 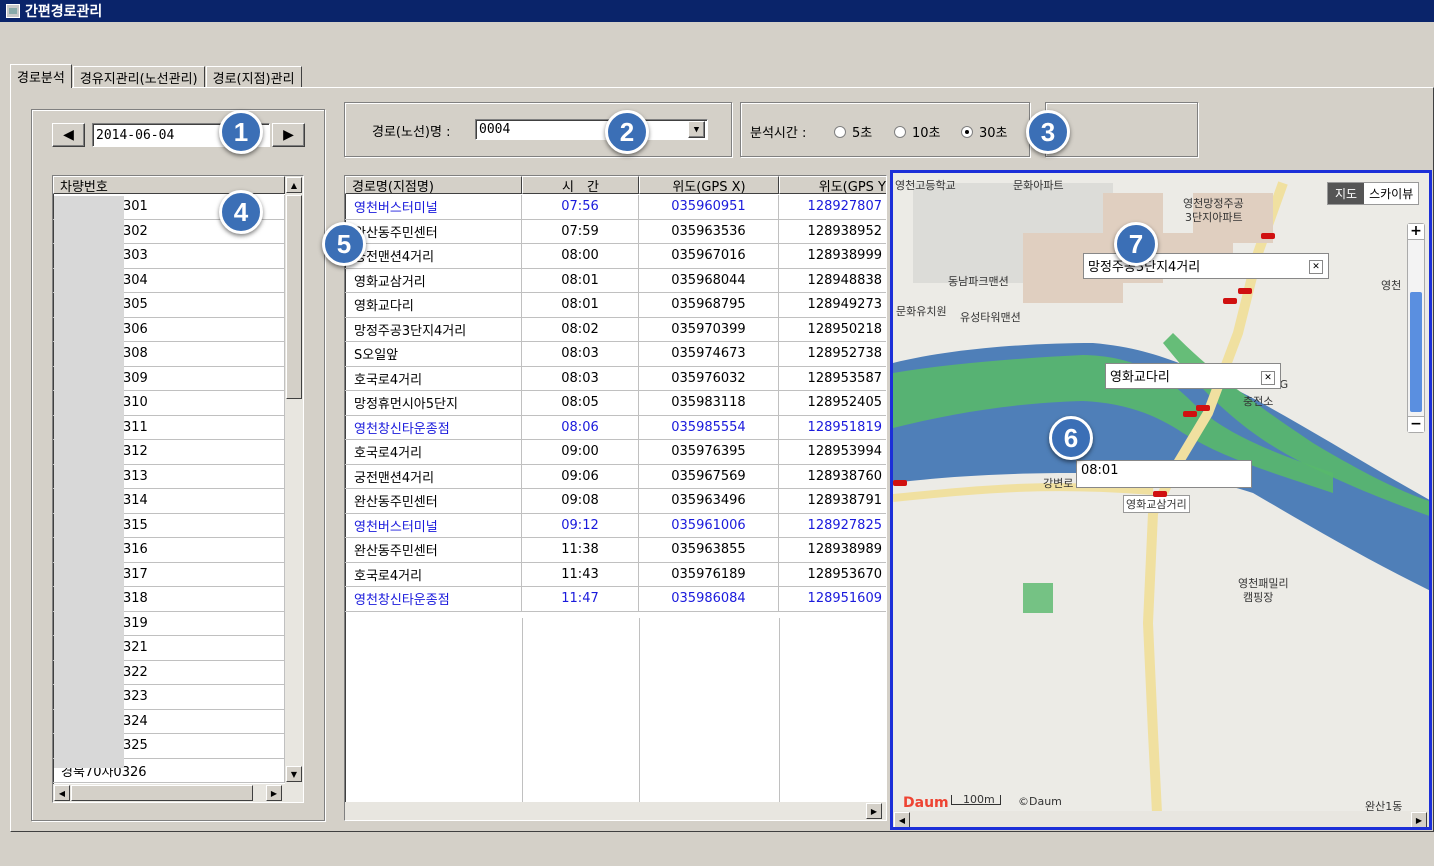 I want to click on tab-waypoint-management: 경유지관리(노선관리), so click(x=138, y=77).